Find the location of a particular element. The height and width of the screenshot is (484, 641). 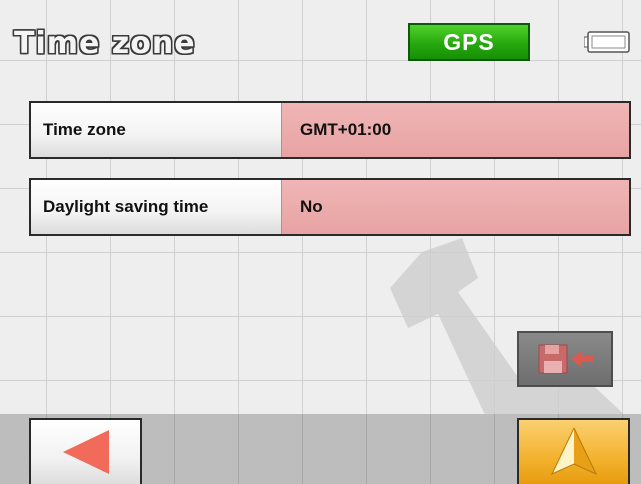

time-zone-setting: Time zone GMT+01:00 is located at coordinates (330, 130).